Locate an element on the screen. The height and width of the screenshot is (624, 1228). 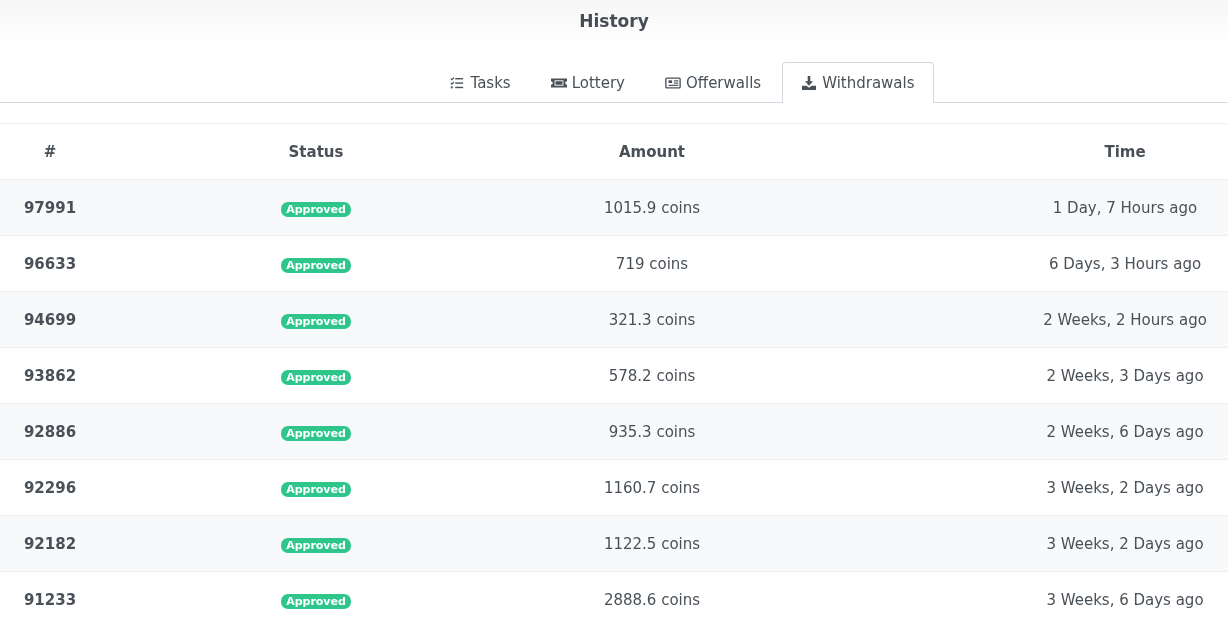
checklist-icon is located at coordinates (457, 83).